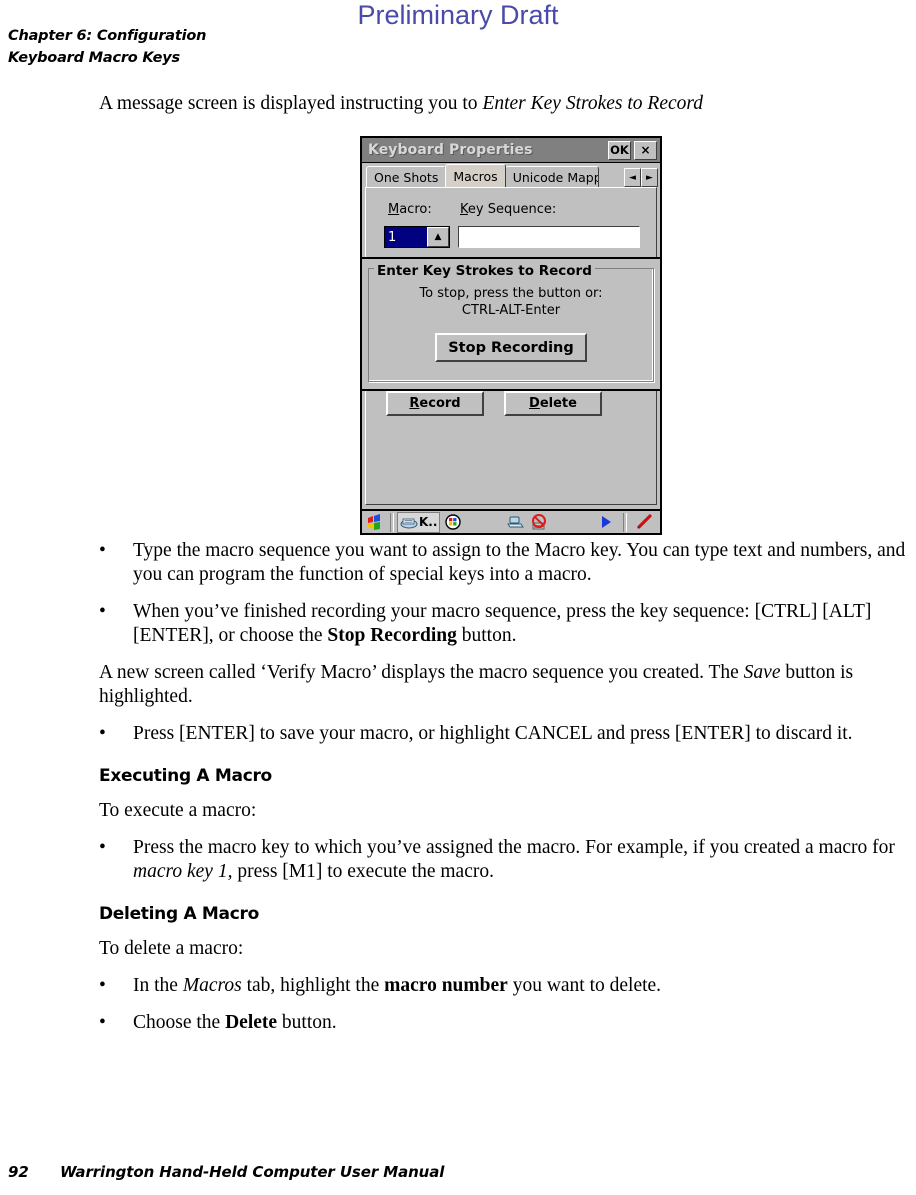  I want to click on ok-button: OK, so click(619, 150).